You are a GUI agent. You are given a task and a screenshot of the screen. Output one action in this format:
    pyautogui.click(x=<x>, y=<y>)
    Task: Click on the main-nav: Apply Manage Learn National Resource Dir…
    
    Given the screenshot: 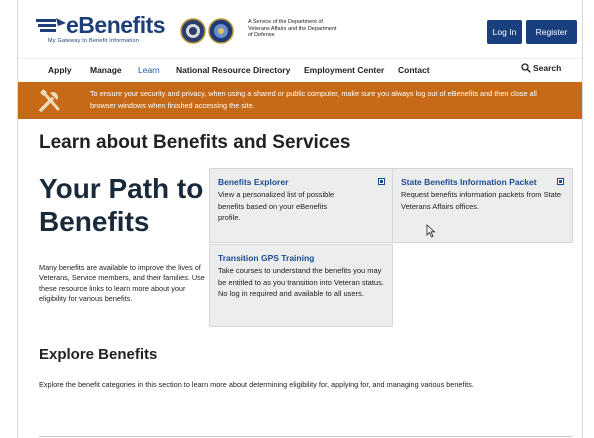 What is the action you would take?
    pyautogui.click(x=300, y=70)
    